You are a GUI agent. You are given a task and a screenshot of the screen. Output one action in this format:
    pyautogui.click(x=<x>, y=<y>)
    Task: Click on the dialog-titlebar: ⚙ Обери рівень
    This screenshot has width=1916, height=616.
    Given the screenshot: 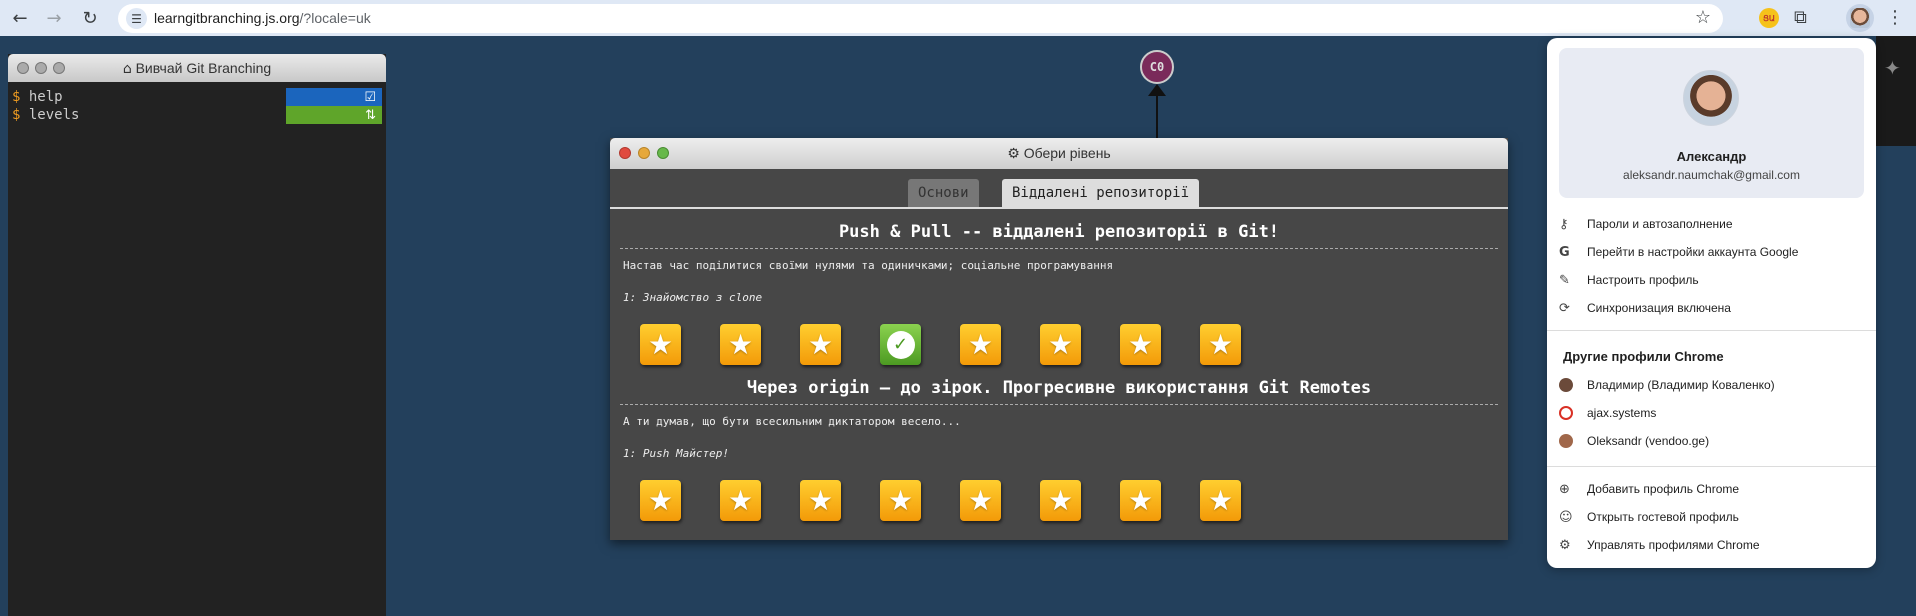 What is the action you would take?
    pyautogui.click(x=1059, y=153)
    